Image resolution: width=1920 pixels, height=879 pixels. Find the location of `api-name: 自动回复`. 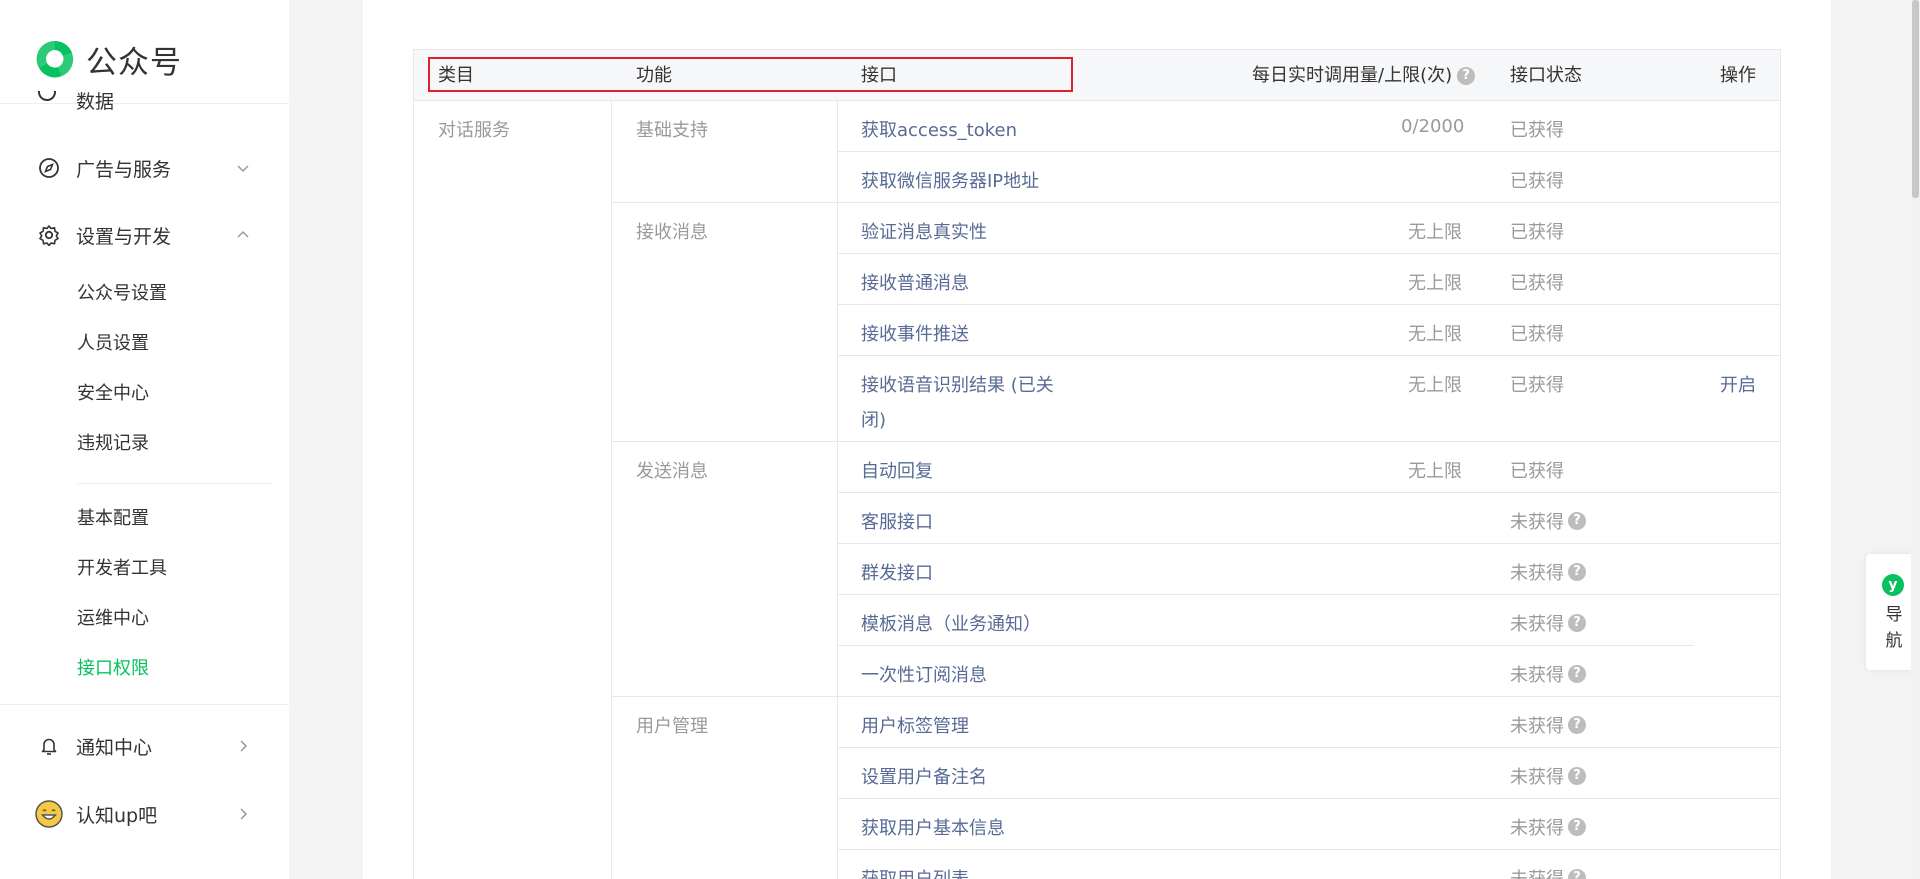

api-name: 自动回复 is located at coordinates (897, 470).